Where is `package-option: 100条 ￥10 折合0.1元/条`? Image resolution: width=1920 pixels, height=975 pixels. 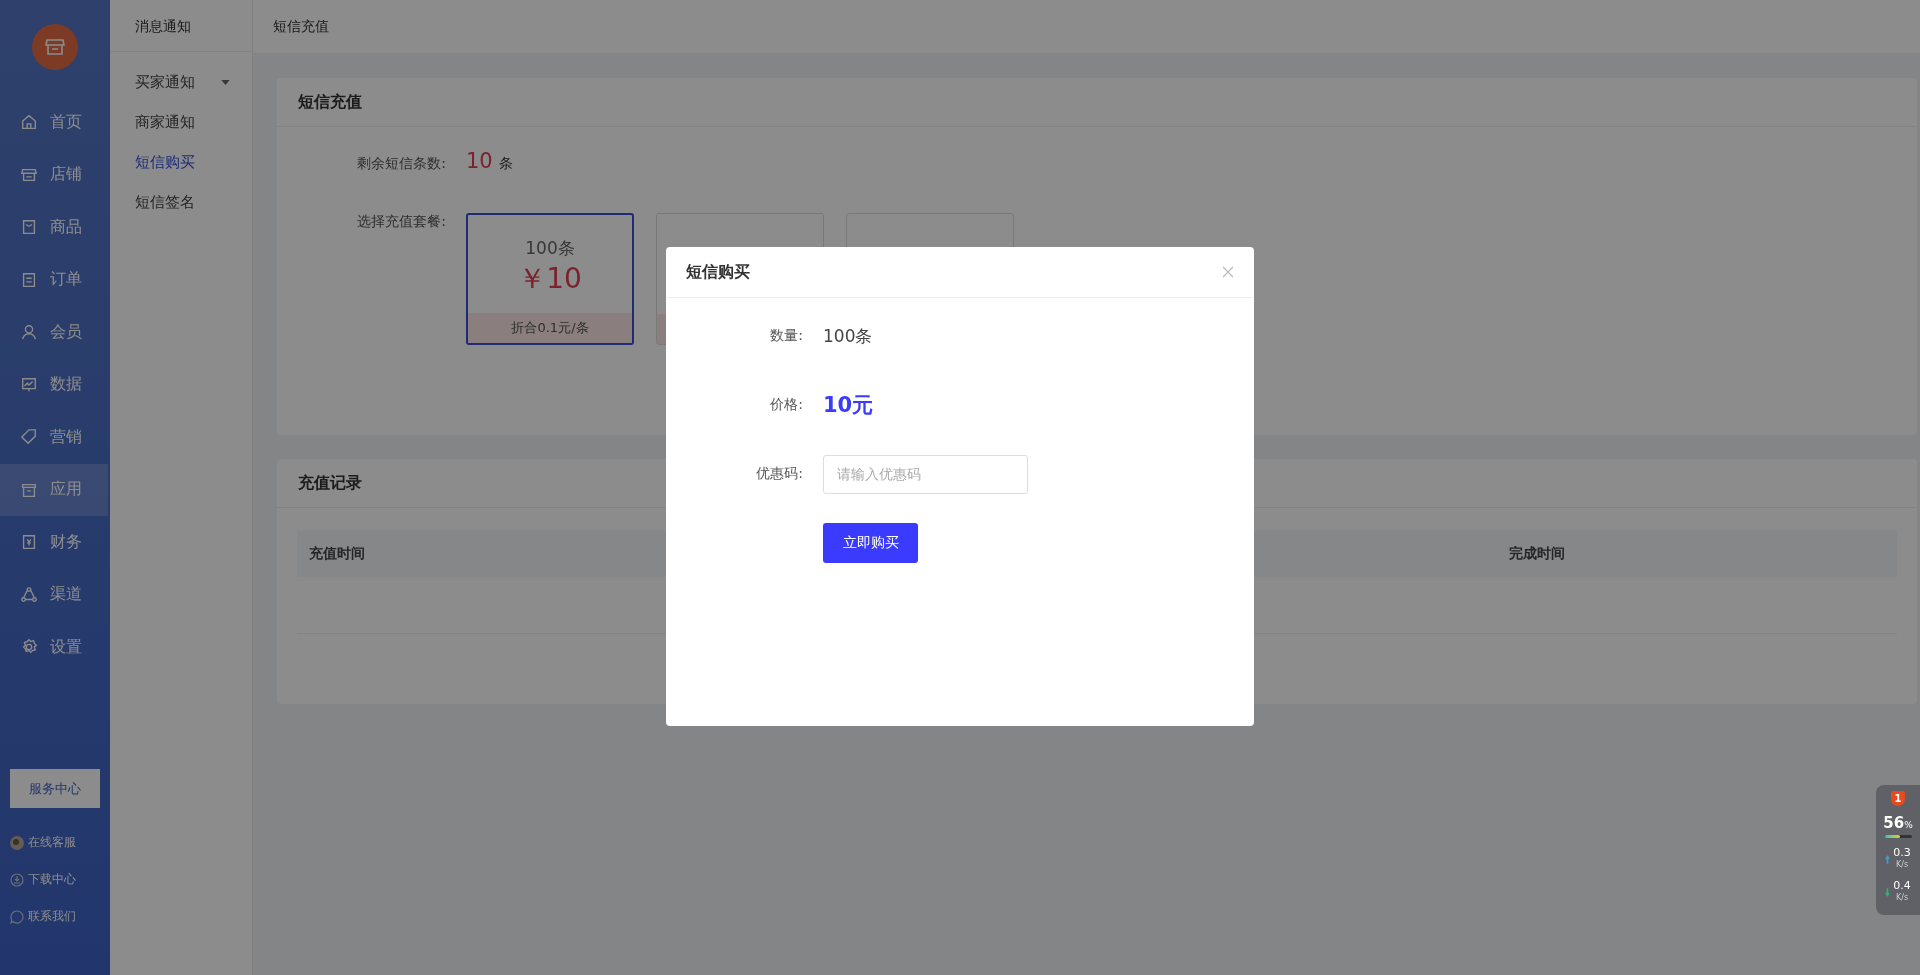 package-option: 100条 ￥10 折合0.1元/条 is located at coordinates (550, 279).